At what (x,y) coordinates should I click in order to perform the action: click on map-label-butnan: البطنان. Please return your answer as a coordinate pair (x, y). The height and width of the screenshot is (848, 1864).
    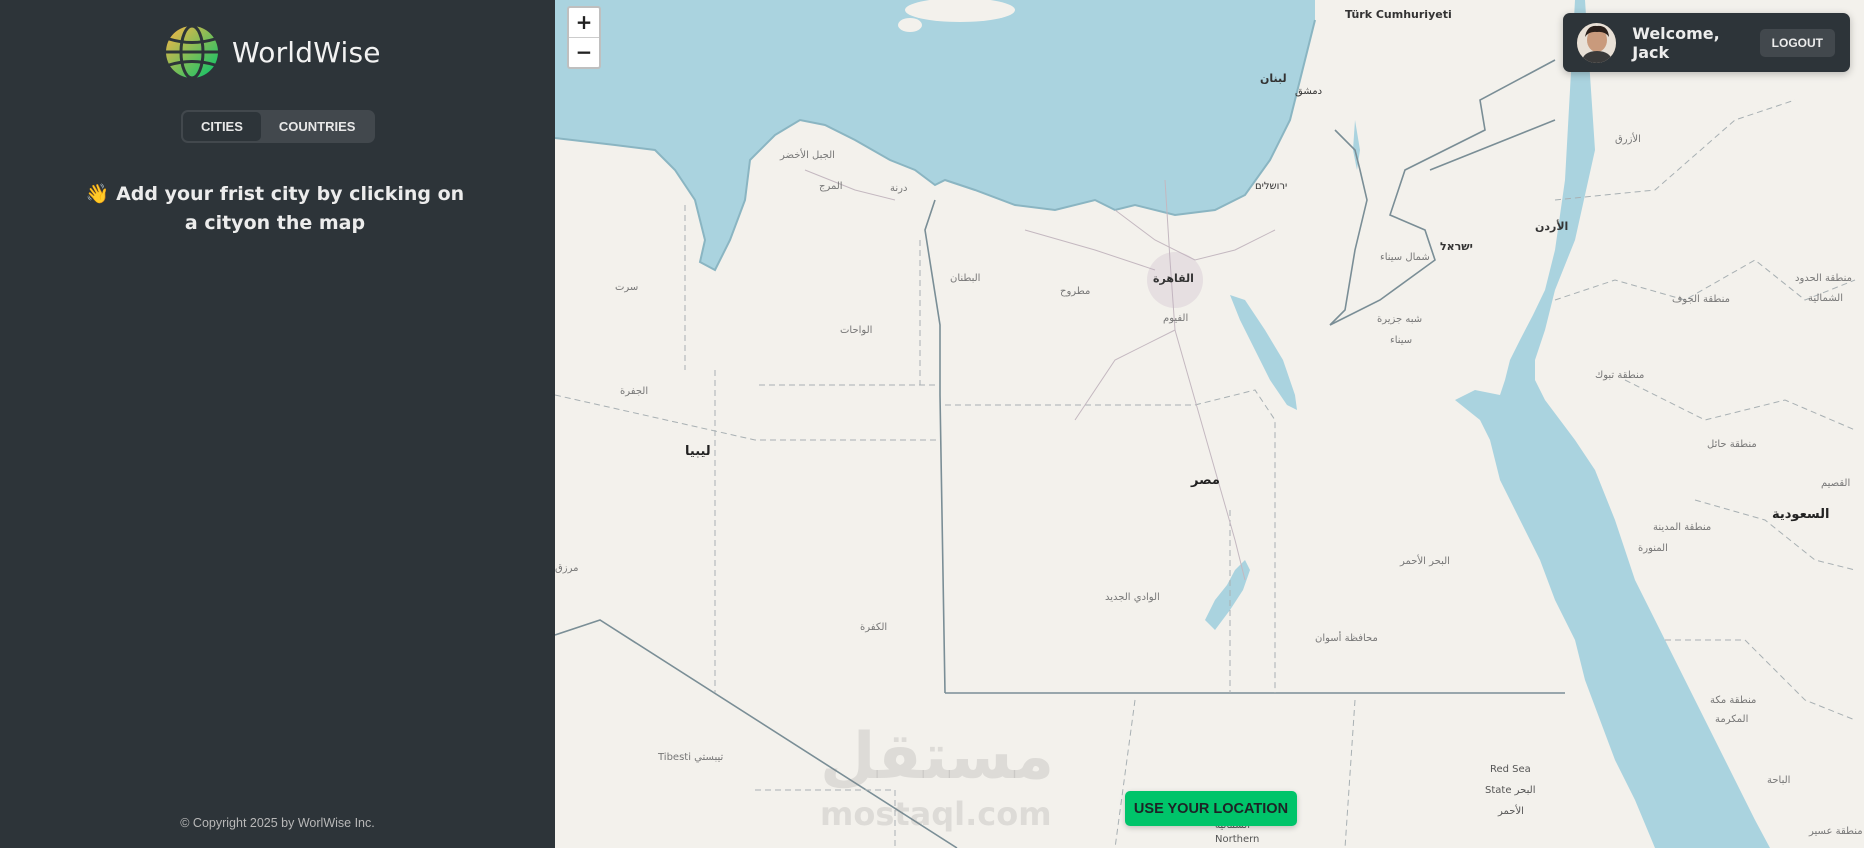
    Looking at the image, I should click on (965, 278).